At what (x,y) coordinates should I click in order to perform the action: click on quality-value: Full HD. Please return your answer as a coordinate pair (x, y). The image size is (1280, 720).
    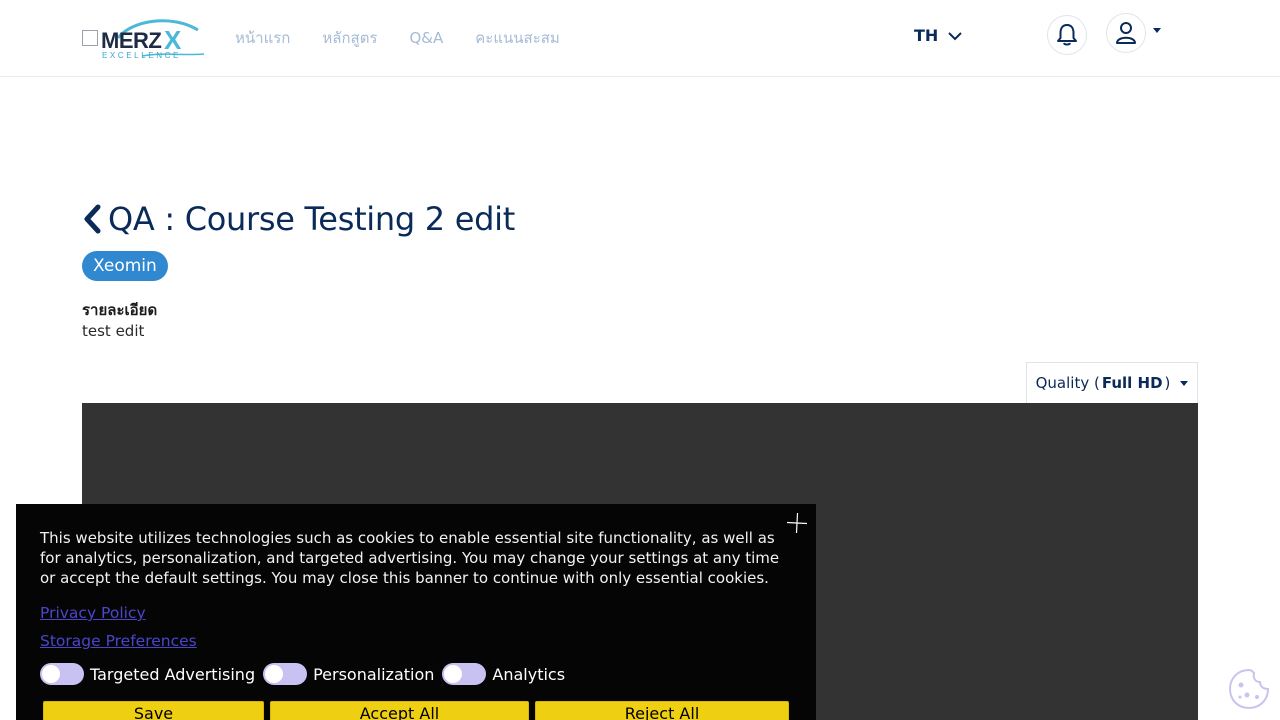
    Looking at the image, I should click on (1132, 383).